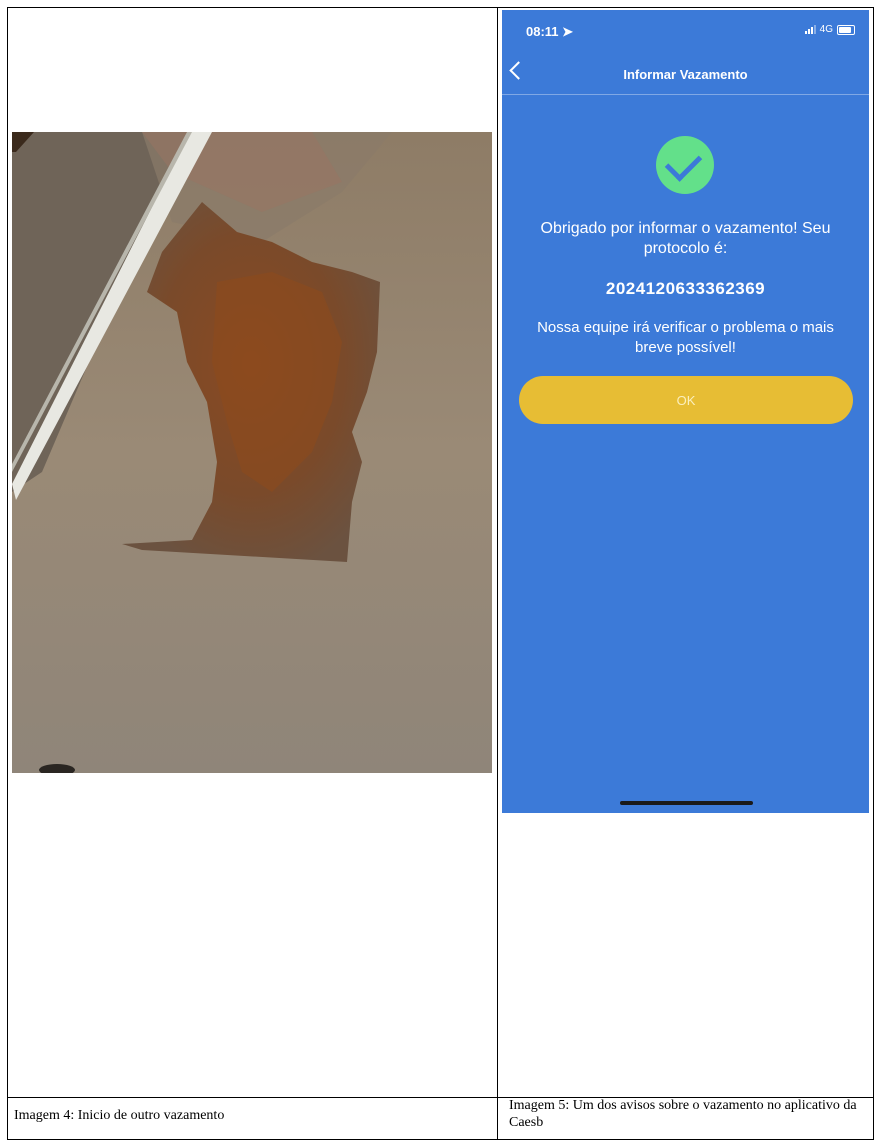 This screenshot has height=1141, width=875. Describe the element at coordinates (542, 31) in the screenshot. I see `status-time-text: 08:11` at that location.